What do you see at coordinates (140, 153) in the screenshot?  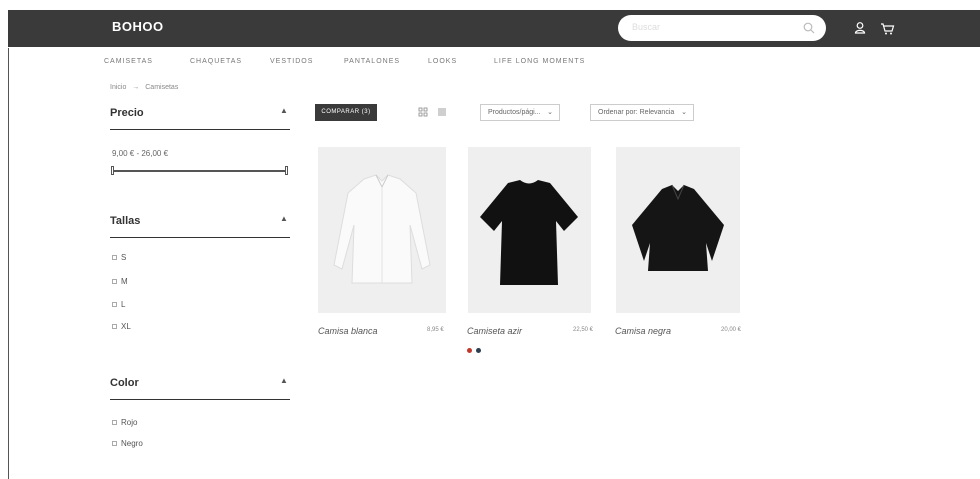 I see `price-range-label: 9,00 € - 26,00 €` at bounding box center [140, 153].